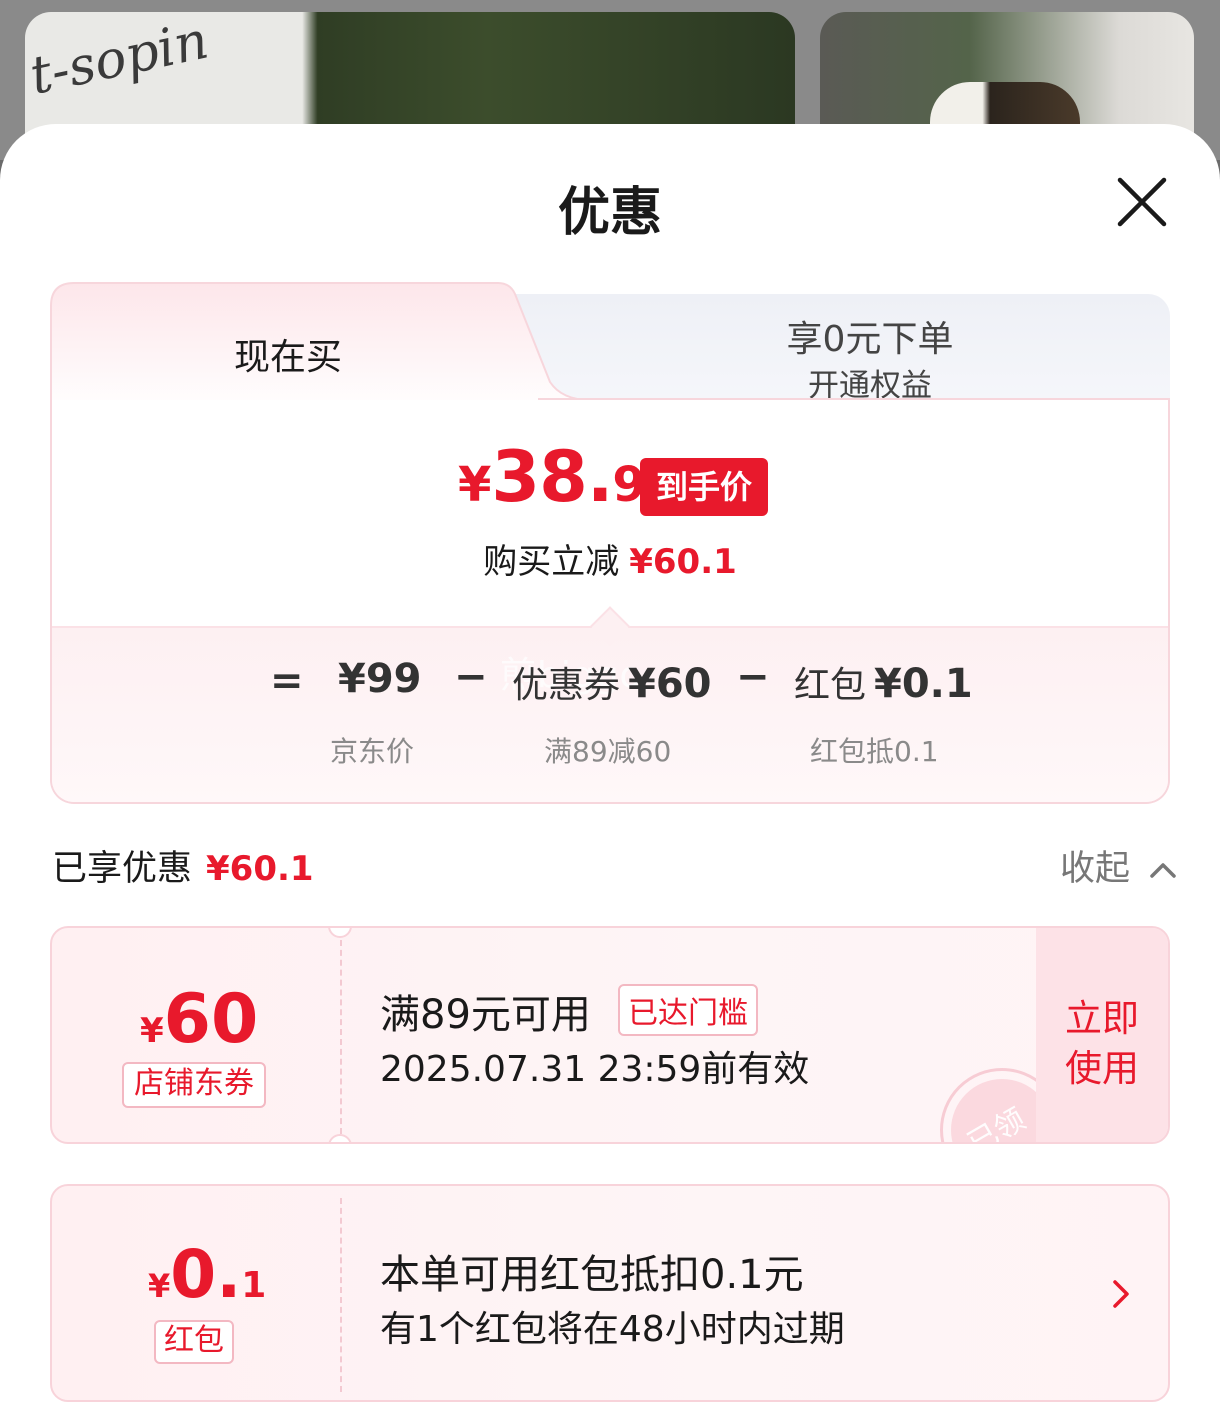 This screenshot has width=1220, height=1412. What do you see at coordinates (1163, 870) in the screenshot?
I see `chevron-up-icon` at bounding box center [1163, 870].